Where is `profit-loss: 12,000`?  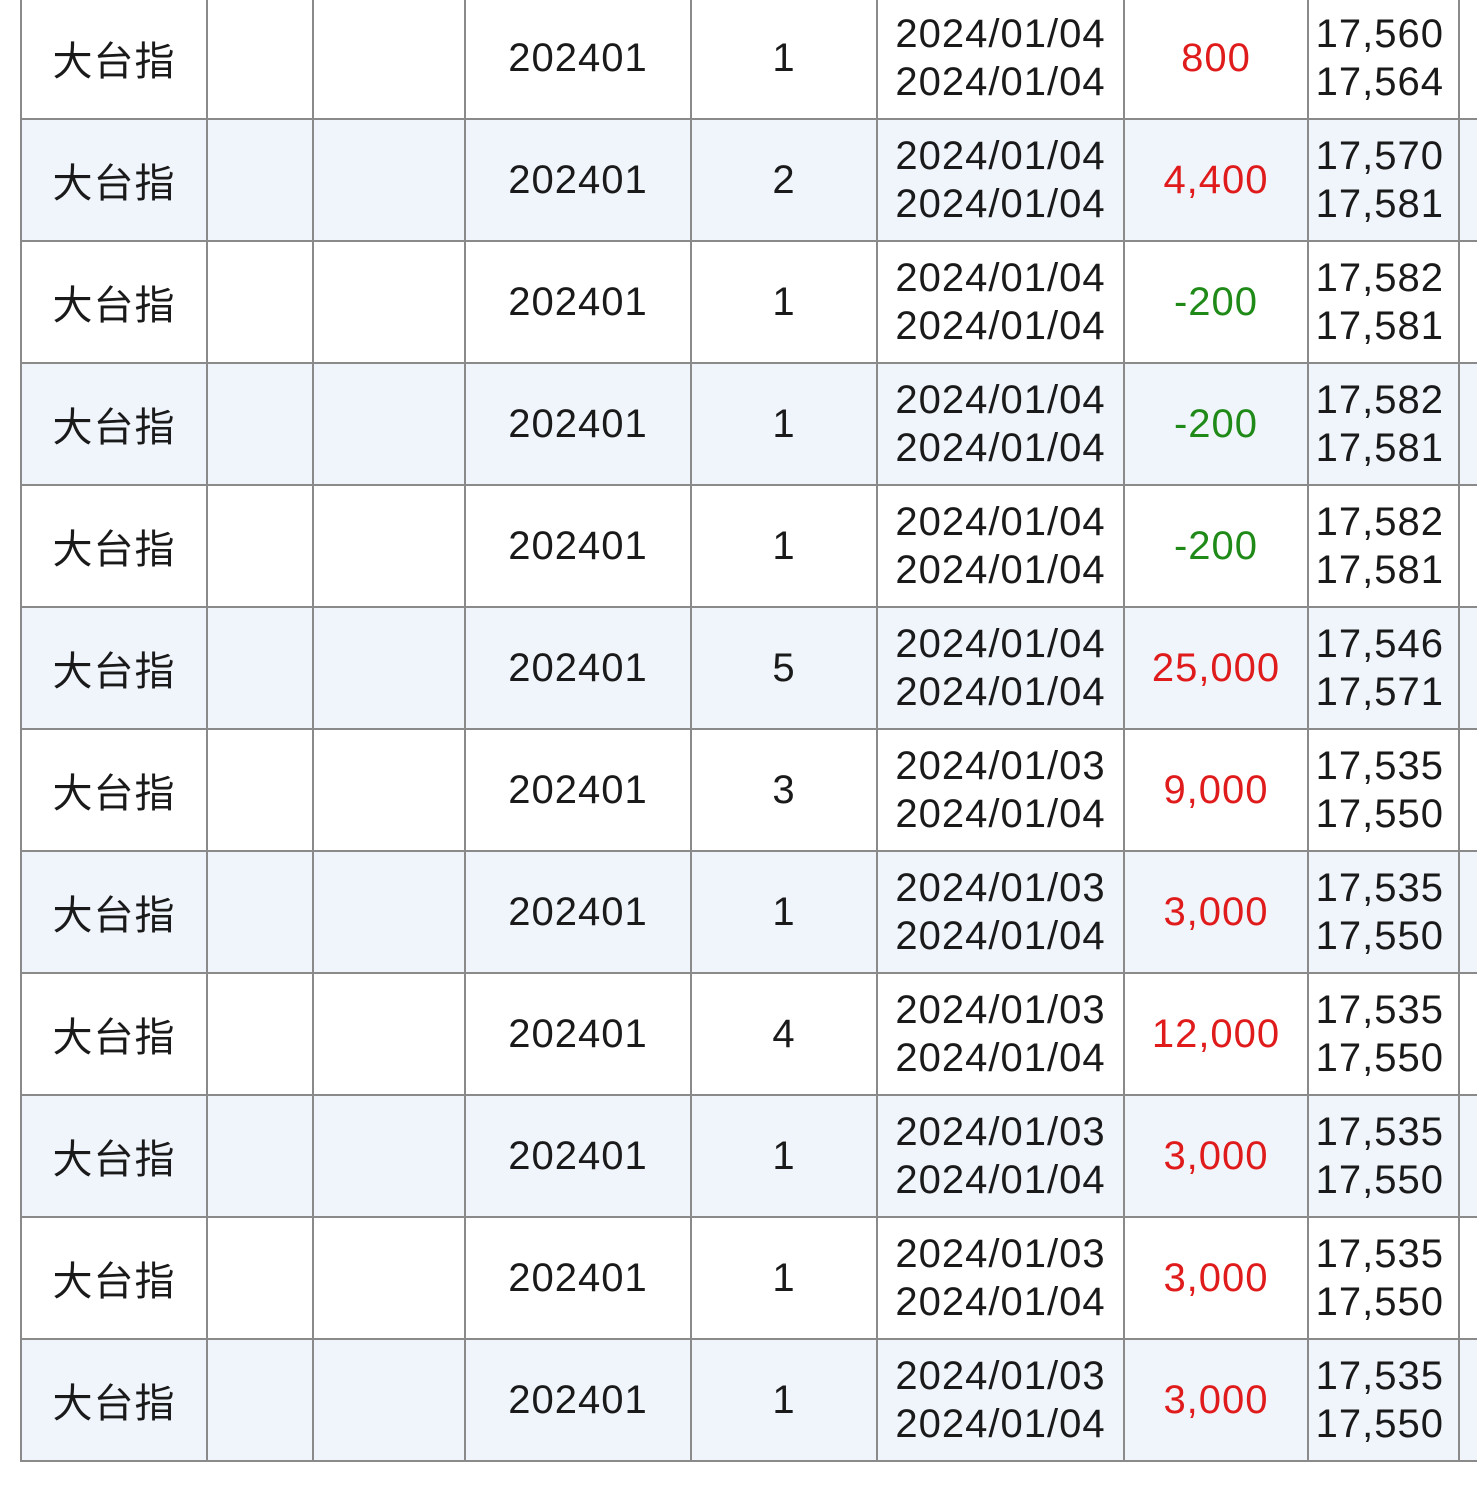 profit-loss: 12,000 is located at coordinates (1216, 1033).